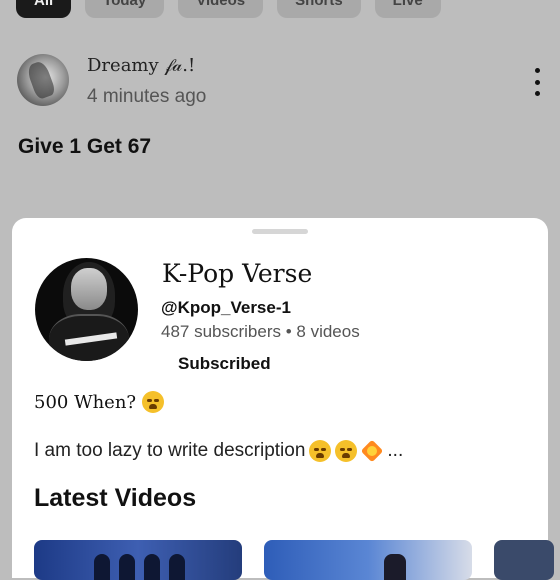 This screenshot has width=560, height=580. I want to click on chip-today: Today, so click(125, 9).